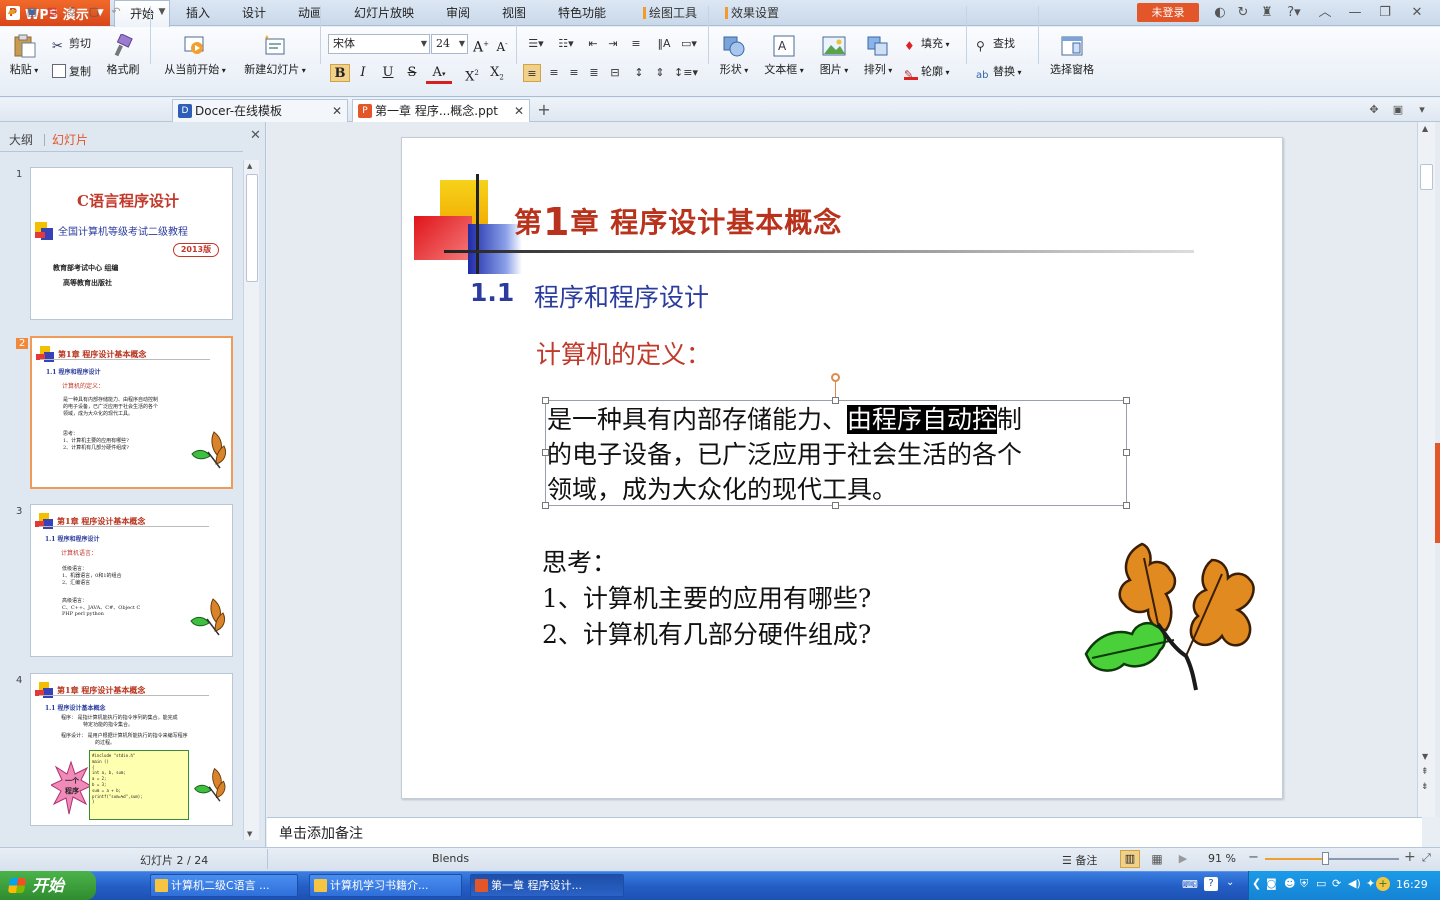  Describe the element at coordinates (72, 12) in the screenshot. I see `print-icon: ⎙` at that location.